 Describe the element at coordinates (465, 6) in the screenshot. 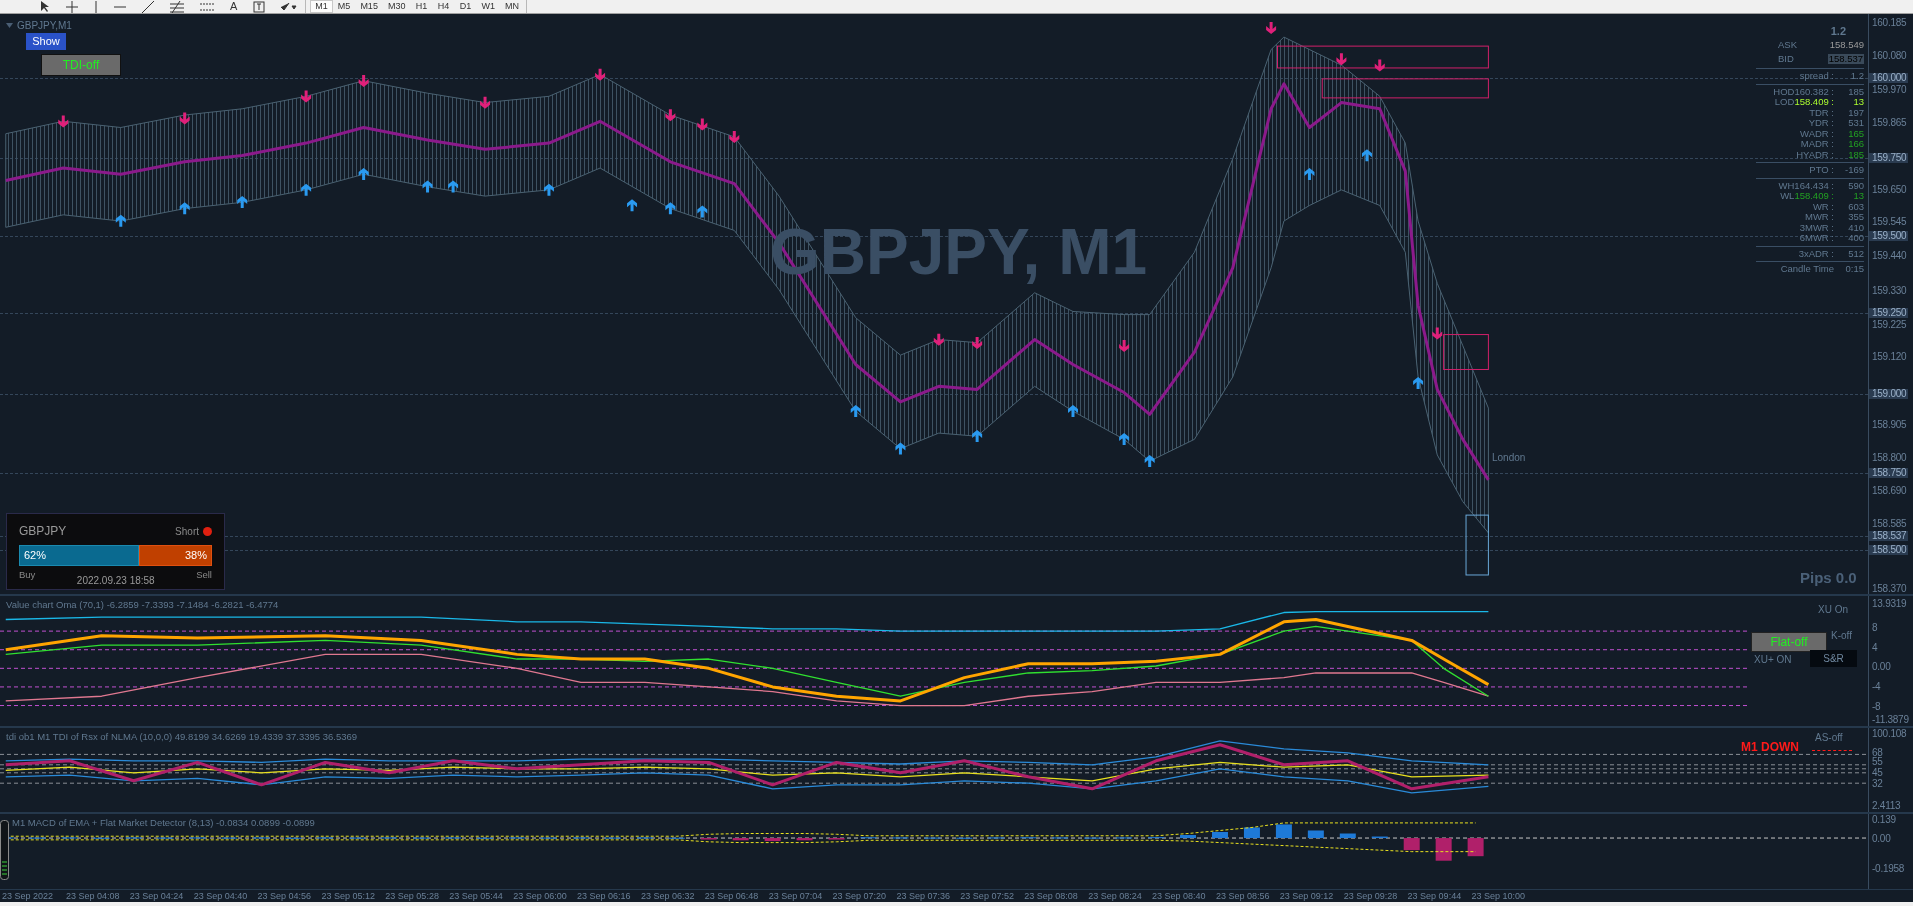

I see `timeframe-button: D1` at that location.